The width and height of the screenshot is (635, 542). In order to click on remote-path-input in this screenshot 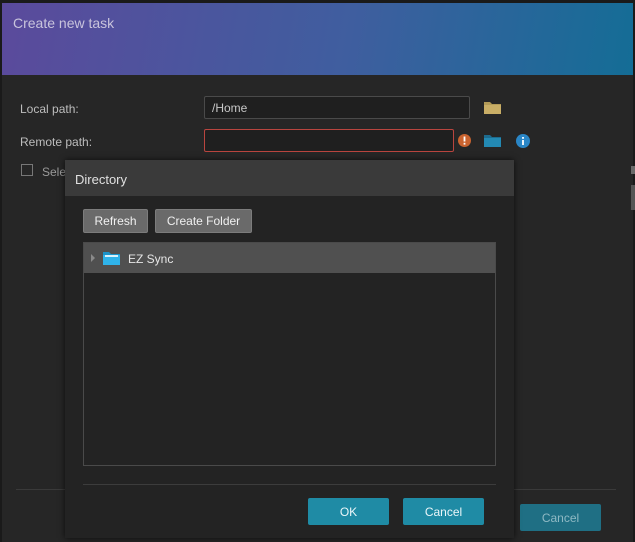, I will do `click(329, 140)`.